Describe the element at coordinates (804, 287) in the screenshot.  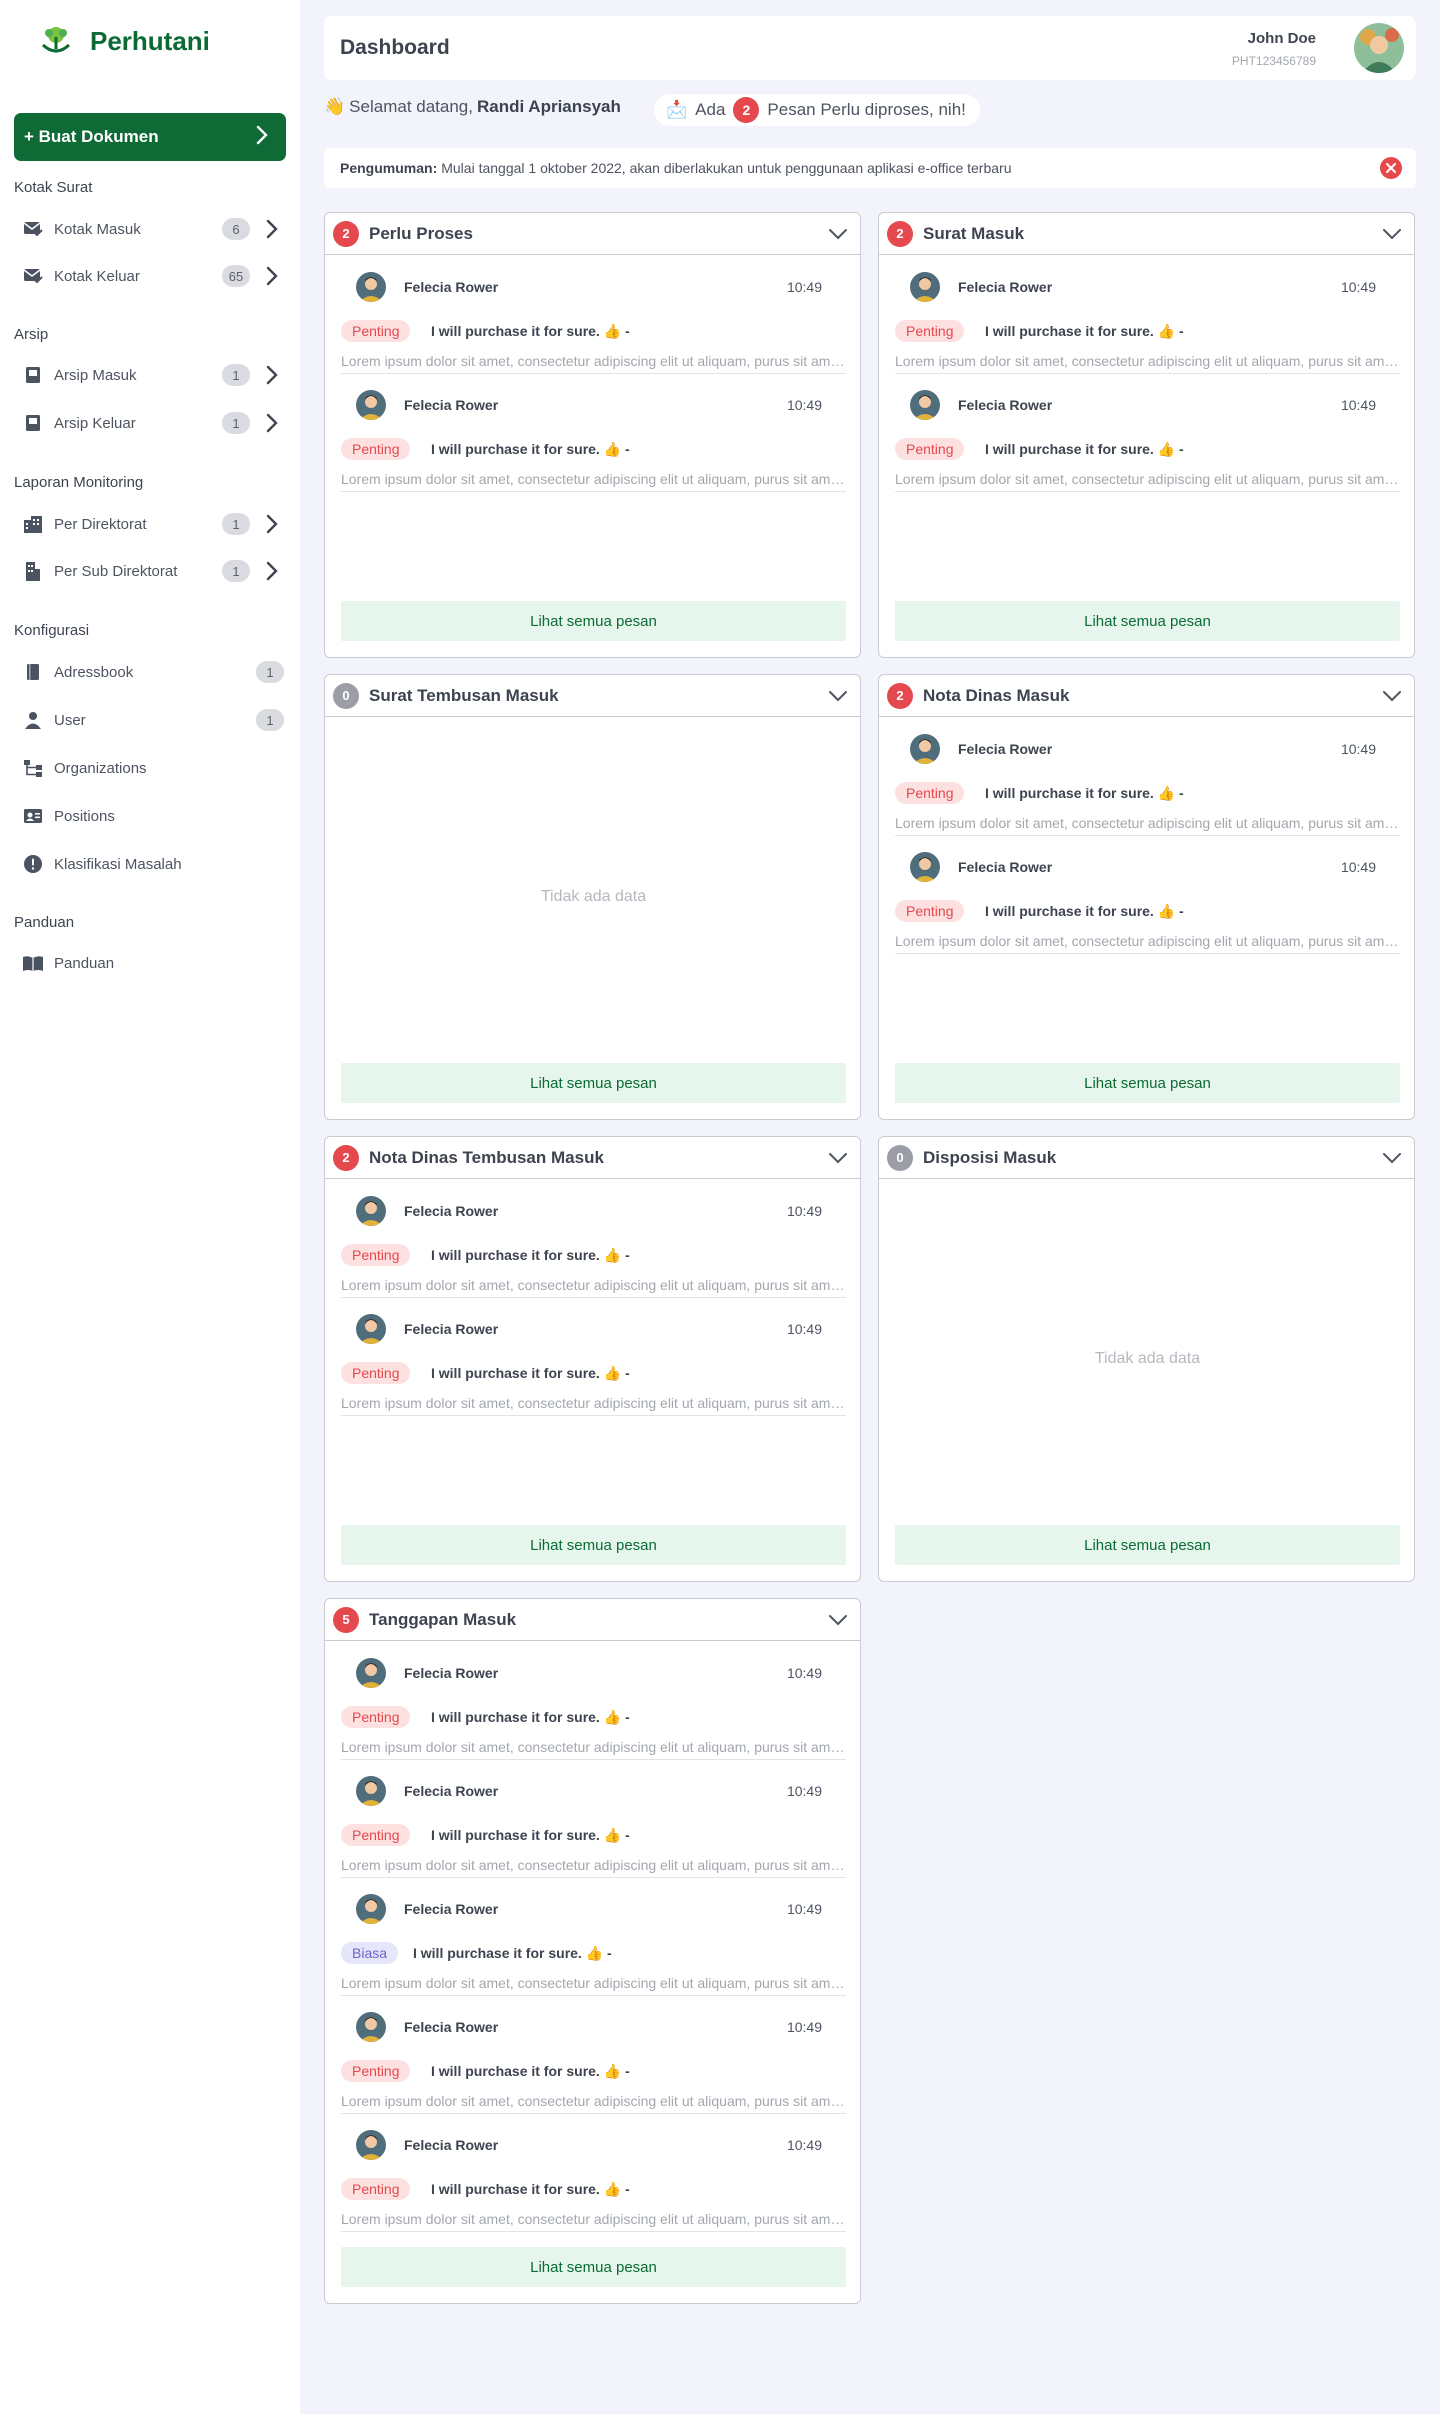
I see `message-time: 10:49` at that location.